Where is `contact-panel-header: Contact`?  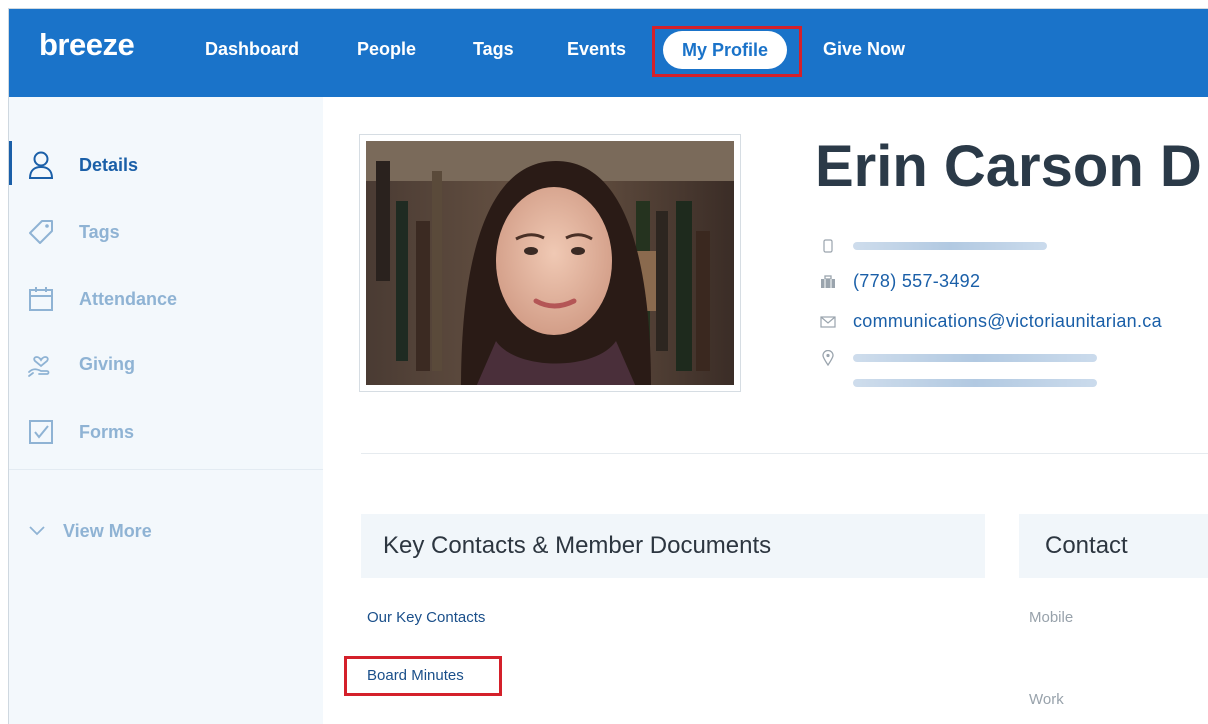
contact-panel-header: Contact is located at coordinates (1113, 546).